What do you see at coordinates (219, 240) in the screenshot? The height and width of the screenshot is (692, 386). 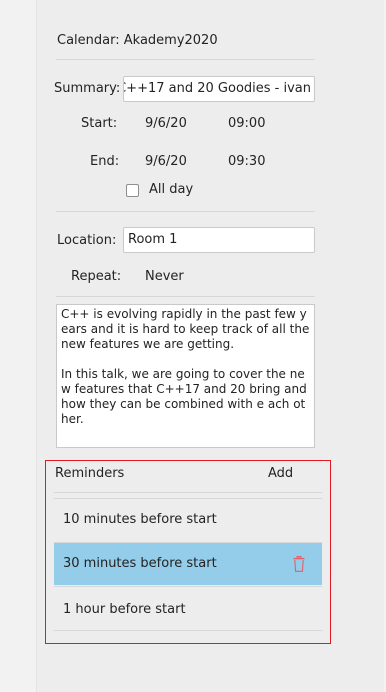 I see `location-input: Room 1` at bounding box center [219, 240].